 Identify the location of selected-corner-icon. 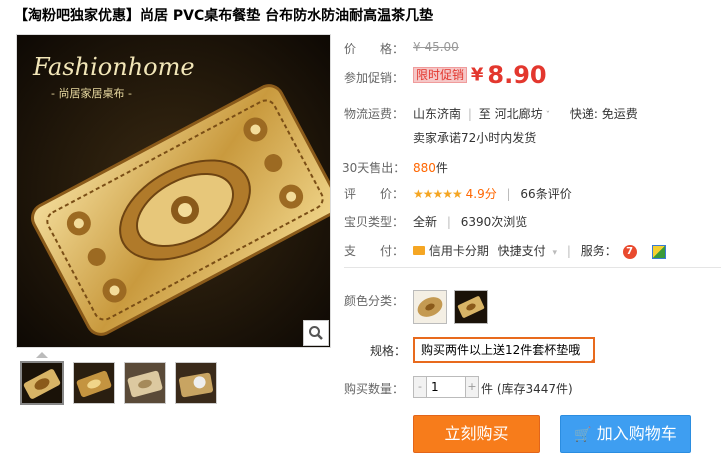
(592, 360).